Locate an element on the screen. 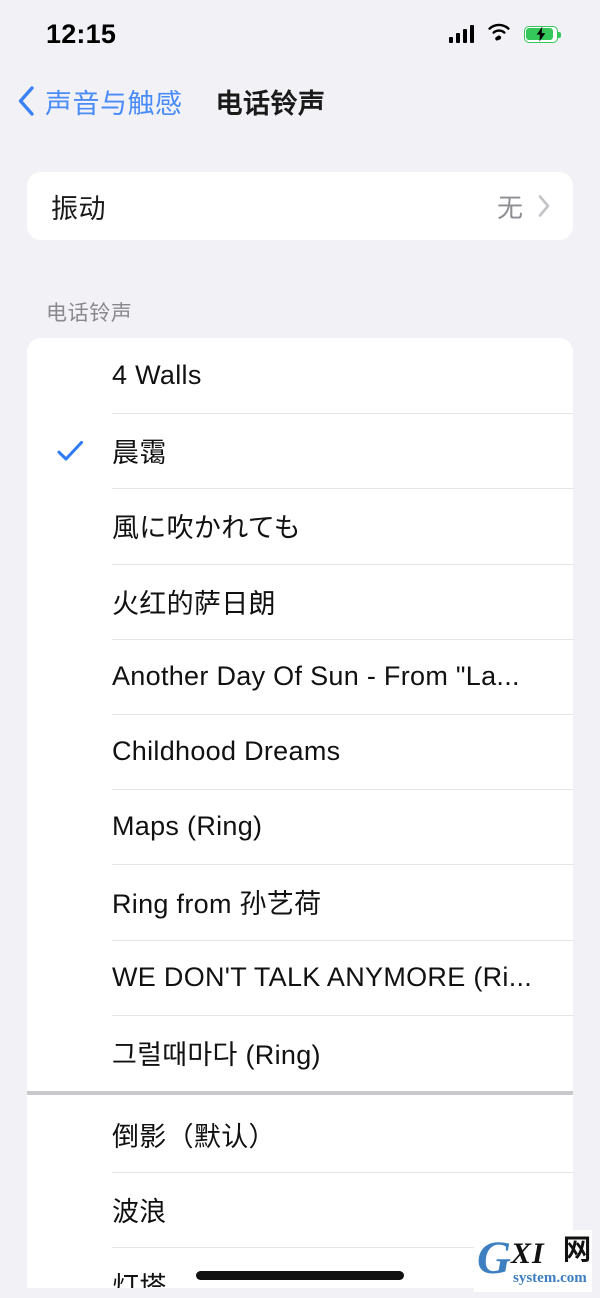 This screenshot has width=600, height=1298. status-time: 12:15 is located at coordinates (81, 33).